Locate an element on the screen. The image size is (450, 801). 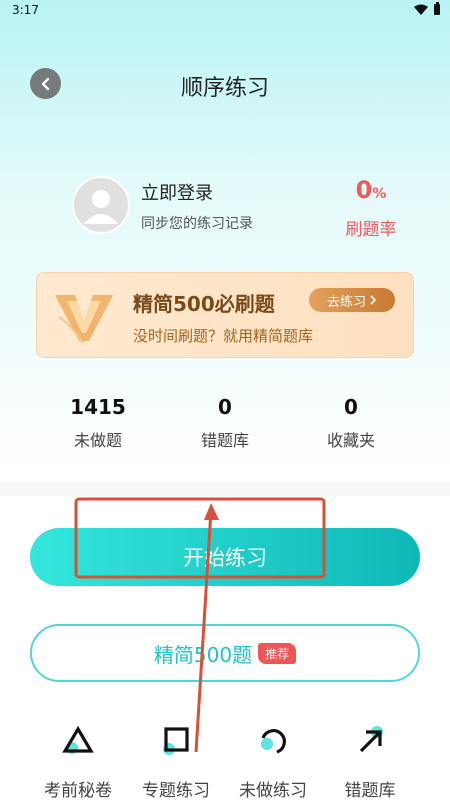
annotation-arrowhead is located at coordinates (211, 511).